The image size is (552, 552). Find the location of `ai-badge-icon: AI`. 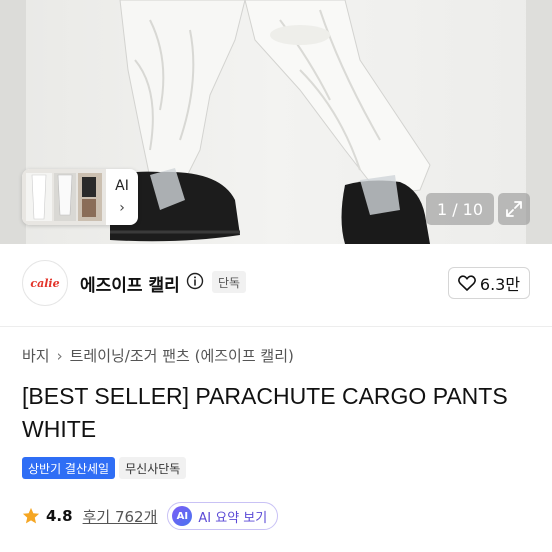

ai-badge-icon: AI is located at coordinates (182, 516).